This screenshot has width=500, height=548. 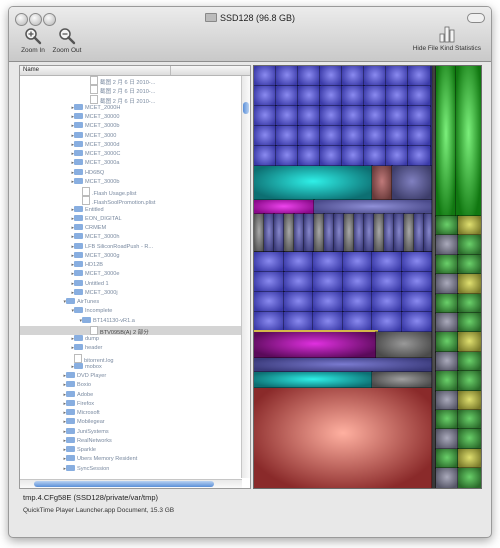 I want to click on horizontal-scroll-thumb, so click(x=124, y=484).